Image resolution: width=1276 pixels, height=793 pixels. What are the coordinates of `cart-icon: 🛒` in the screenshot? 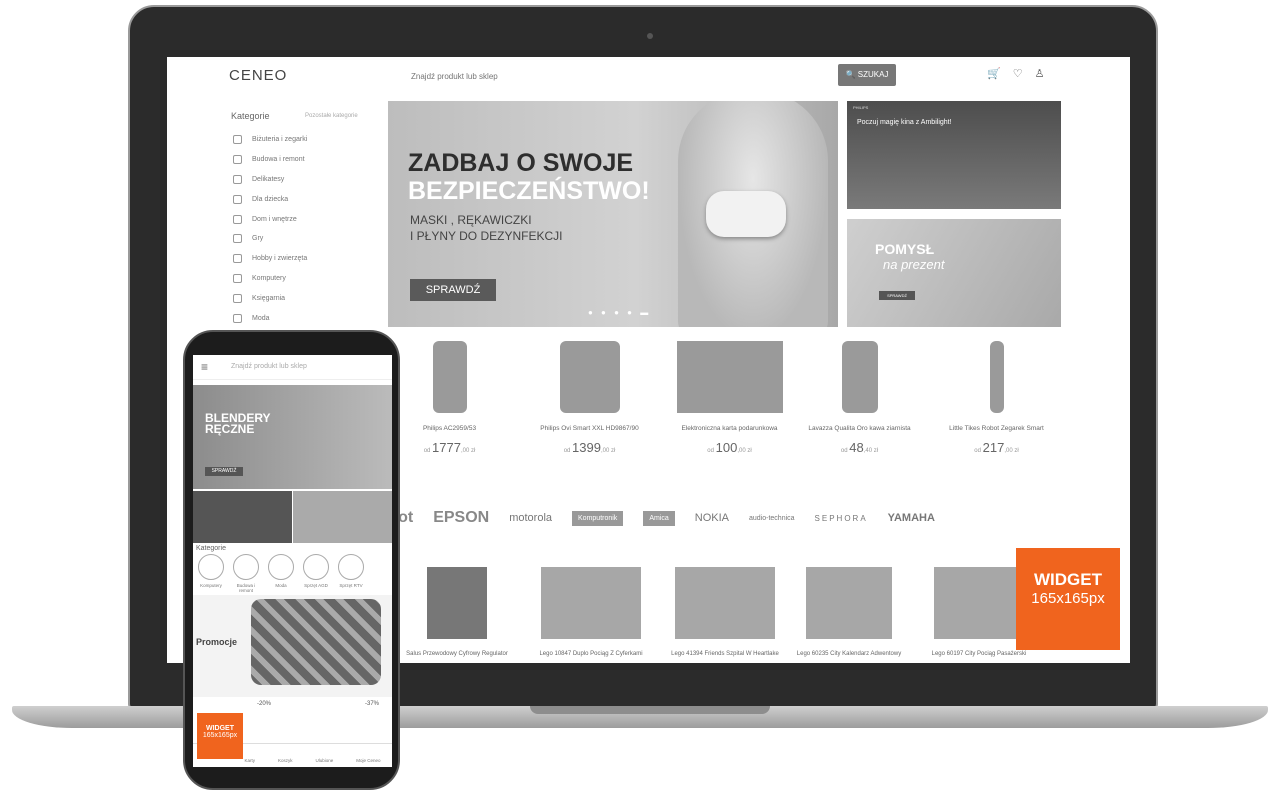 It's located at (1000, 74).